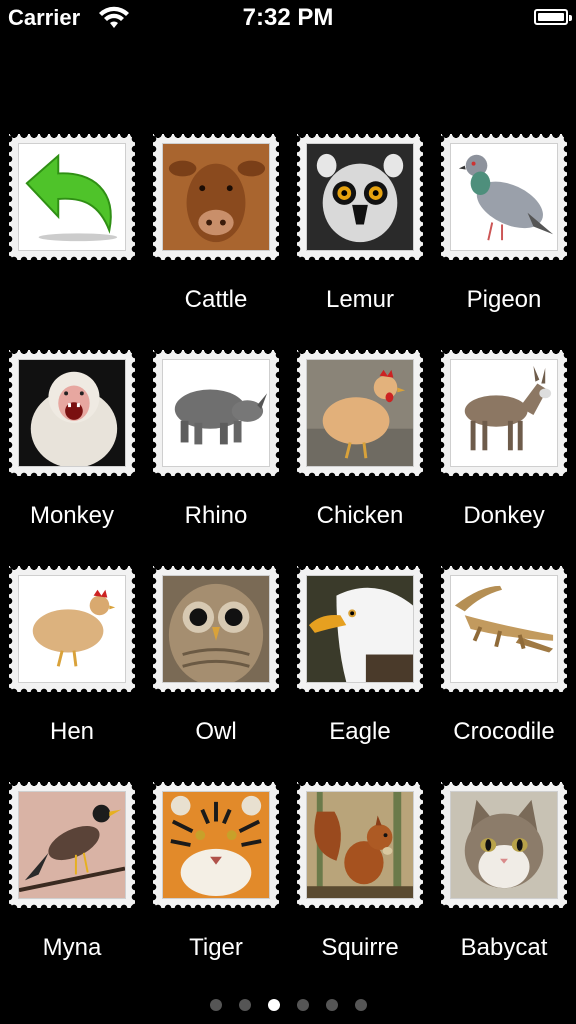  I want to click on page-indicator, so click(288, 1005).